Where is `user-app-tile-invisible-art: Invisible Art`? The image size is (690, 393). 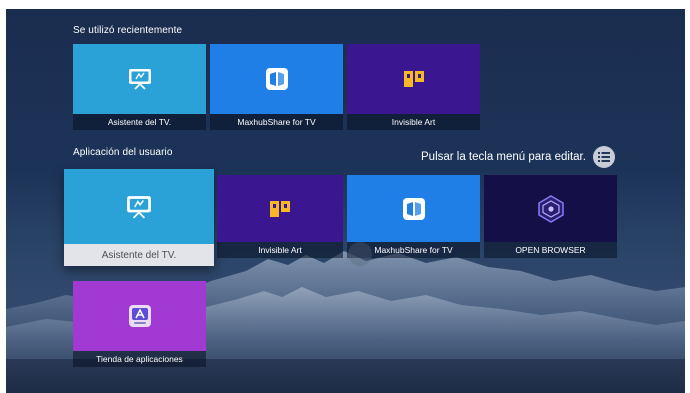 user-app-tile-invisible-art: Invisible Art is located at coordinates (280, 216).